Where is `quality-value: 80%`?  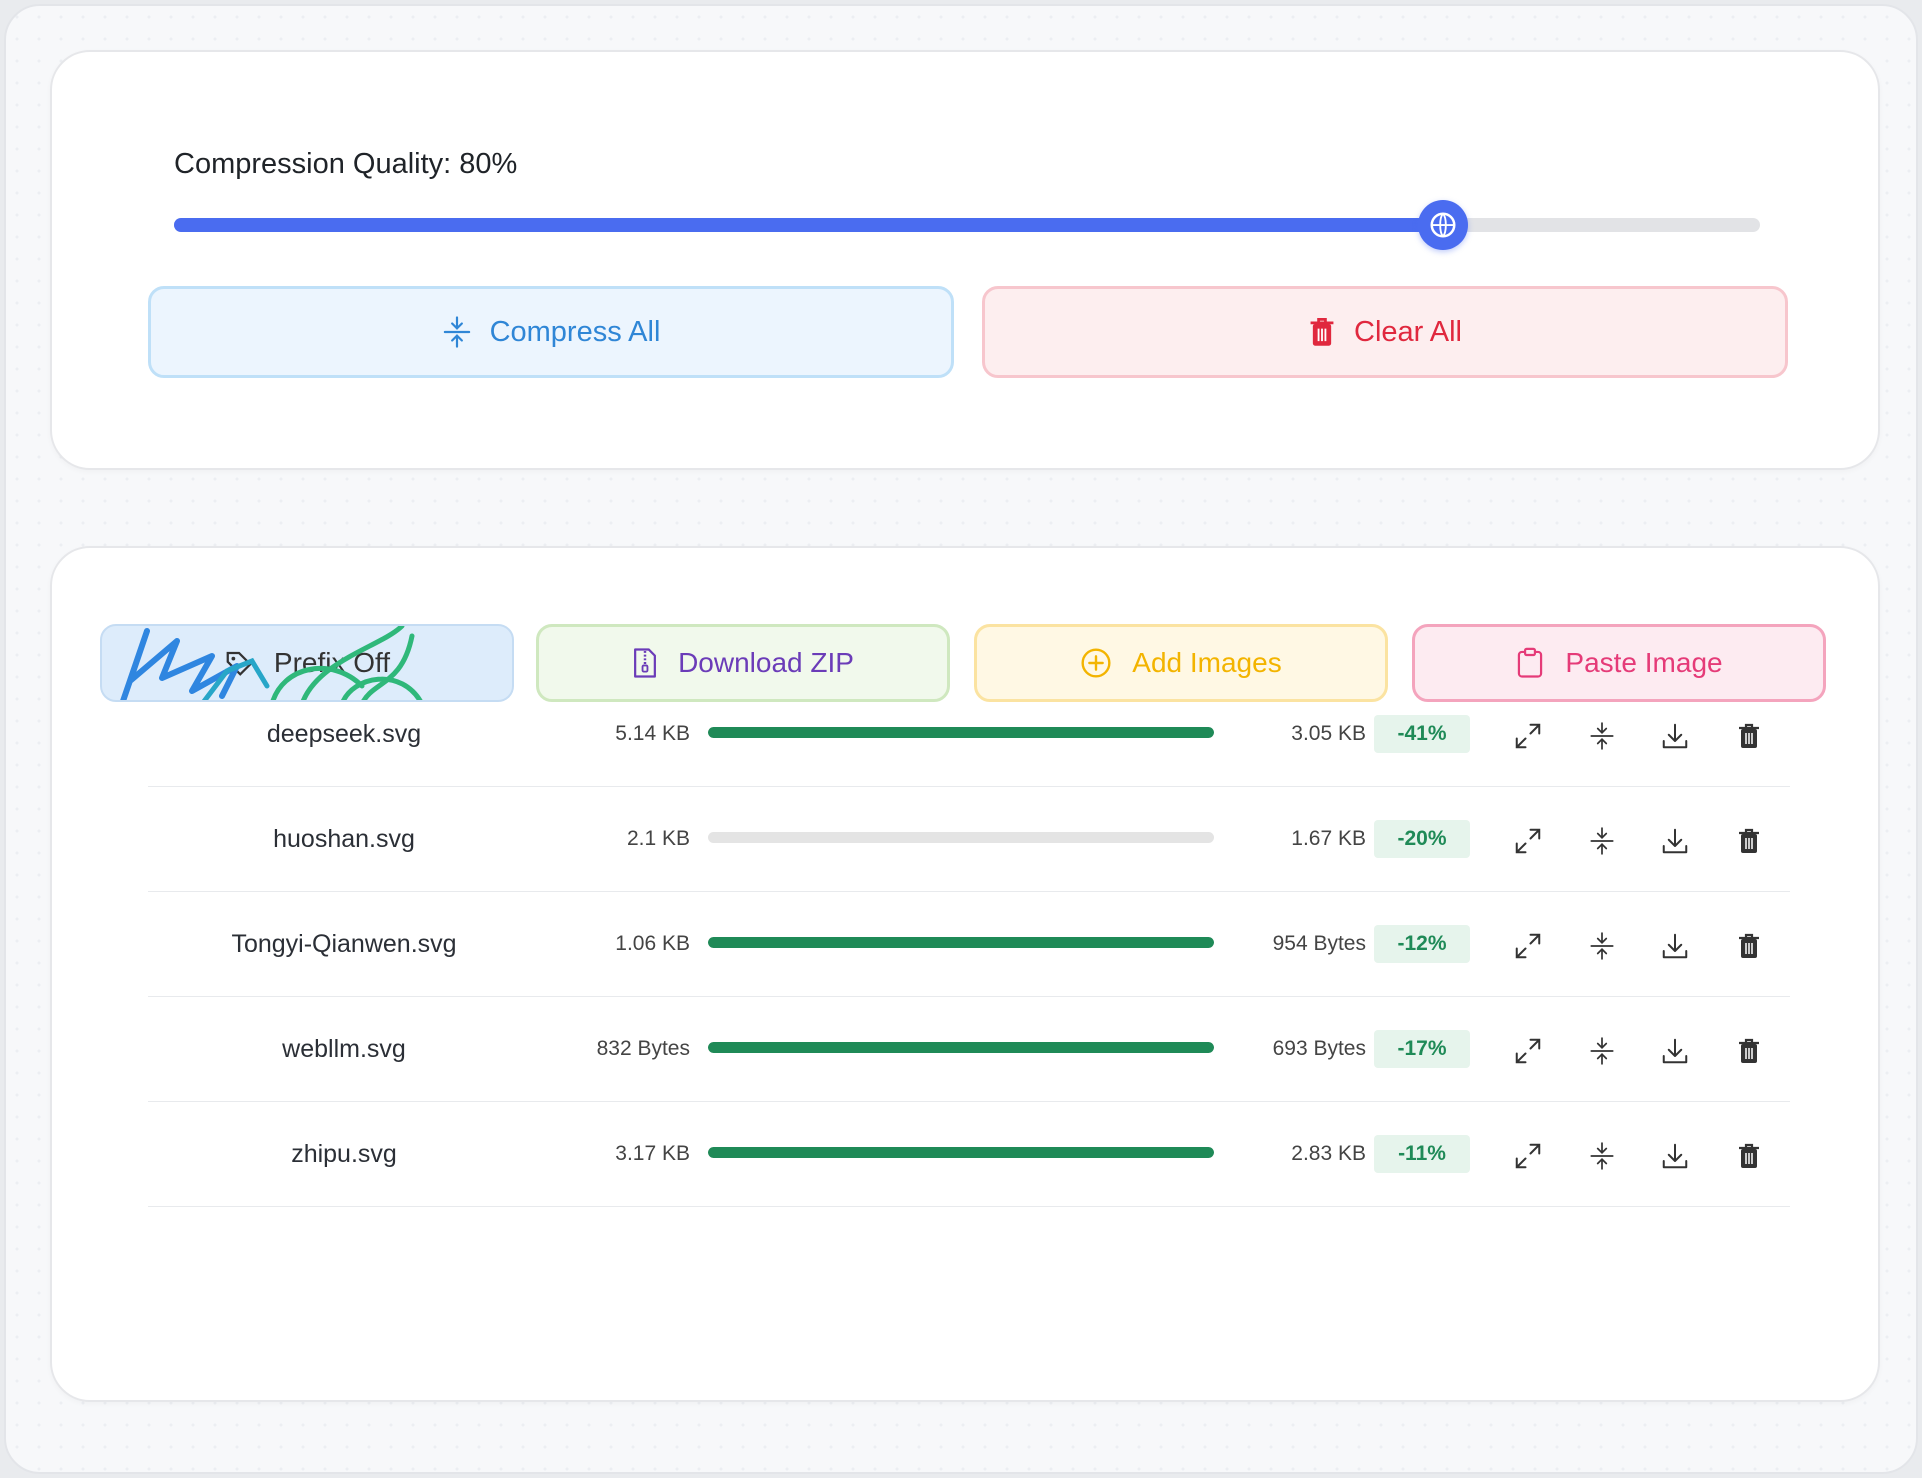
quality-value: 80% is located at coordinates (488, 164).